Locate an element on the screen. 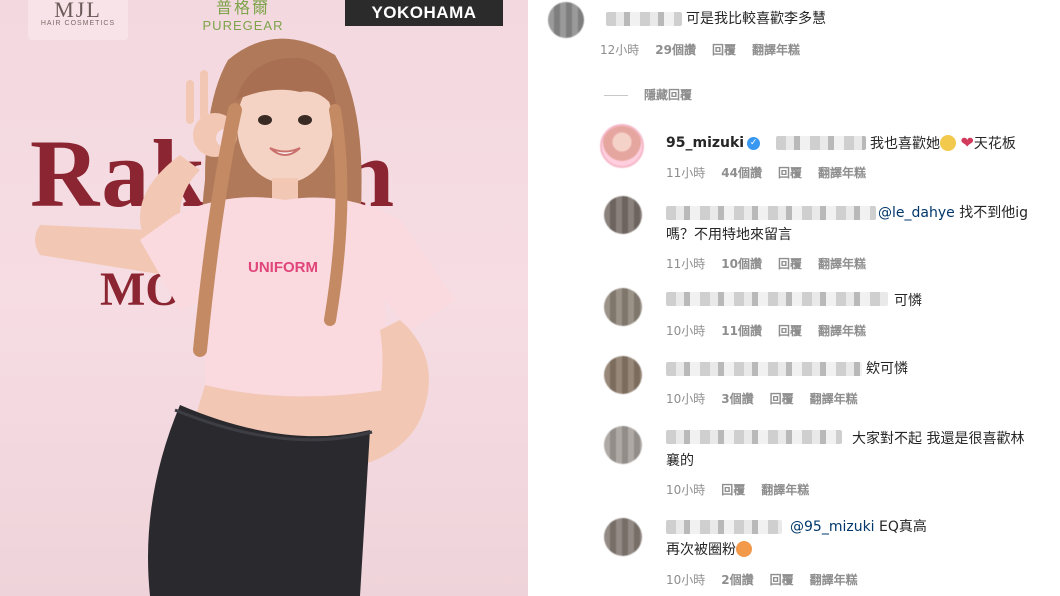  comment-meta: 12小時 29個讚 回覆 翻譯年糕 is located at coordinates (708, 50).